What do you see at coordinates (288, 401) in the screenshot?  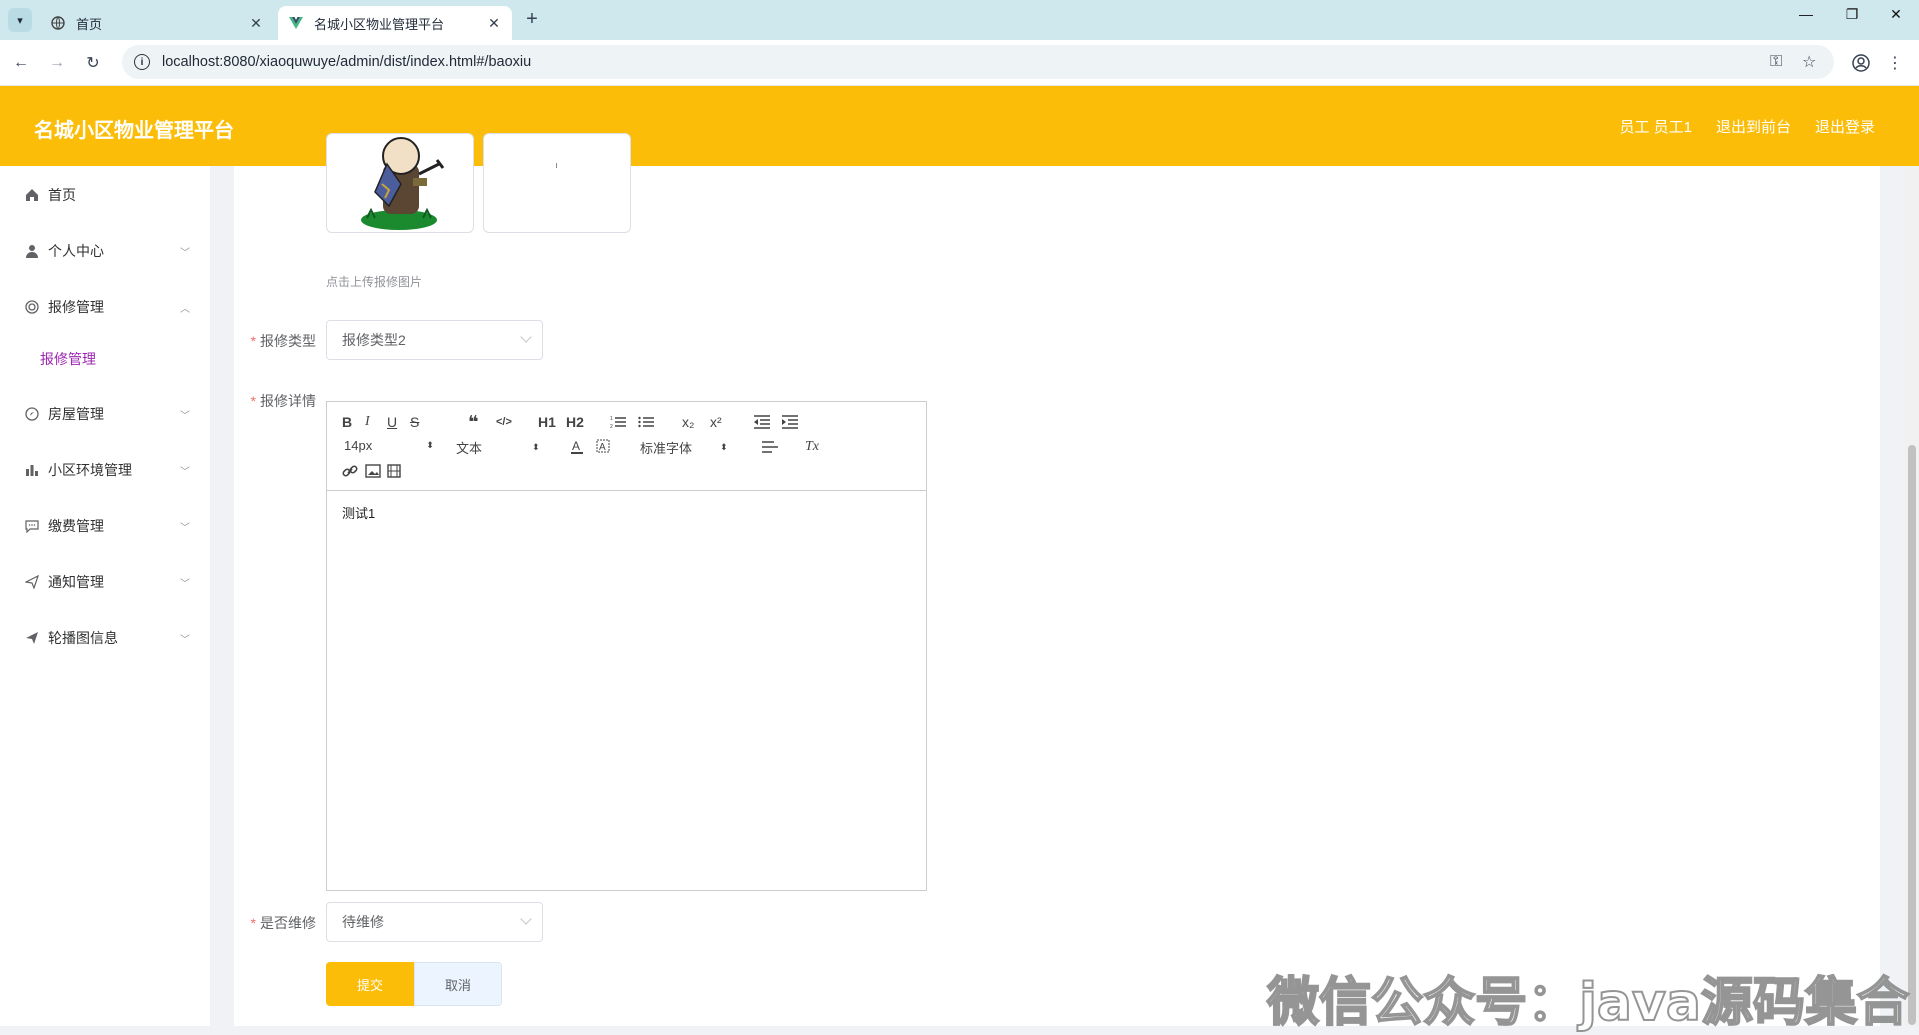 I see `repair-detail-label-text: 报修详情` at bounding box center [288, 401].